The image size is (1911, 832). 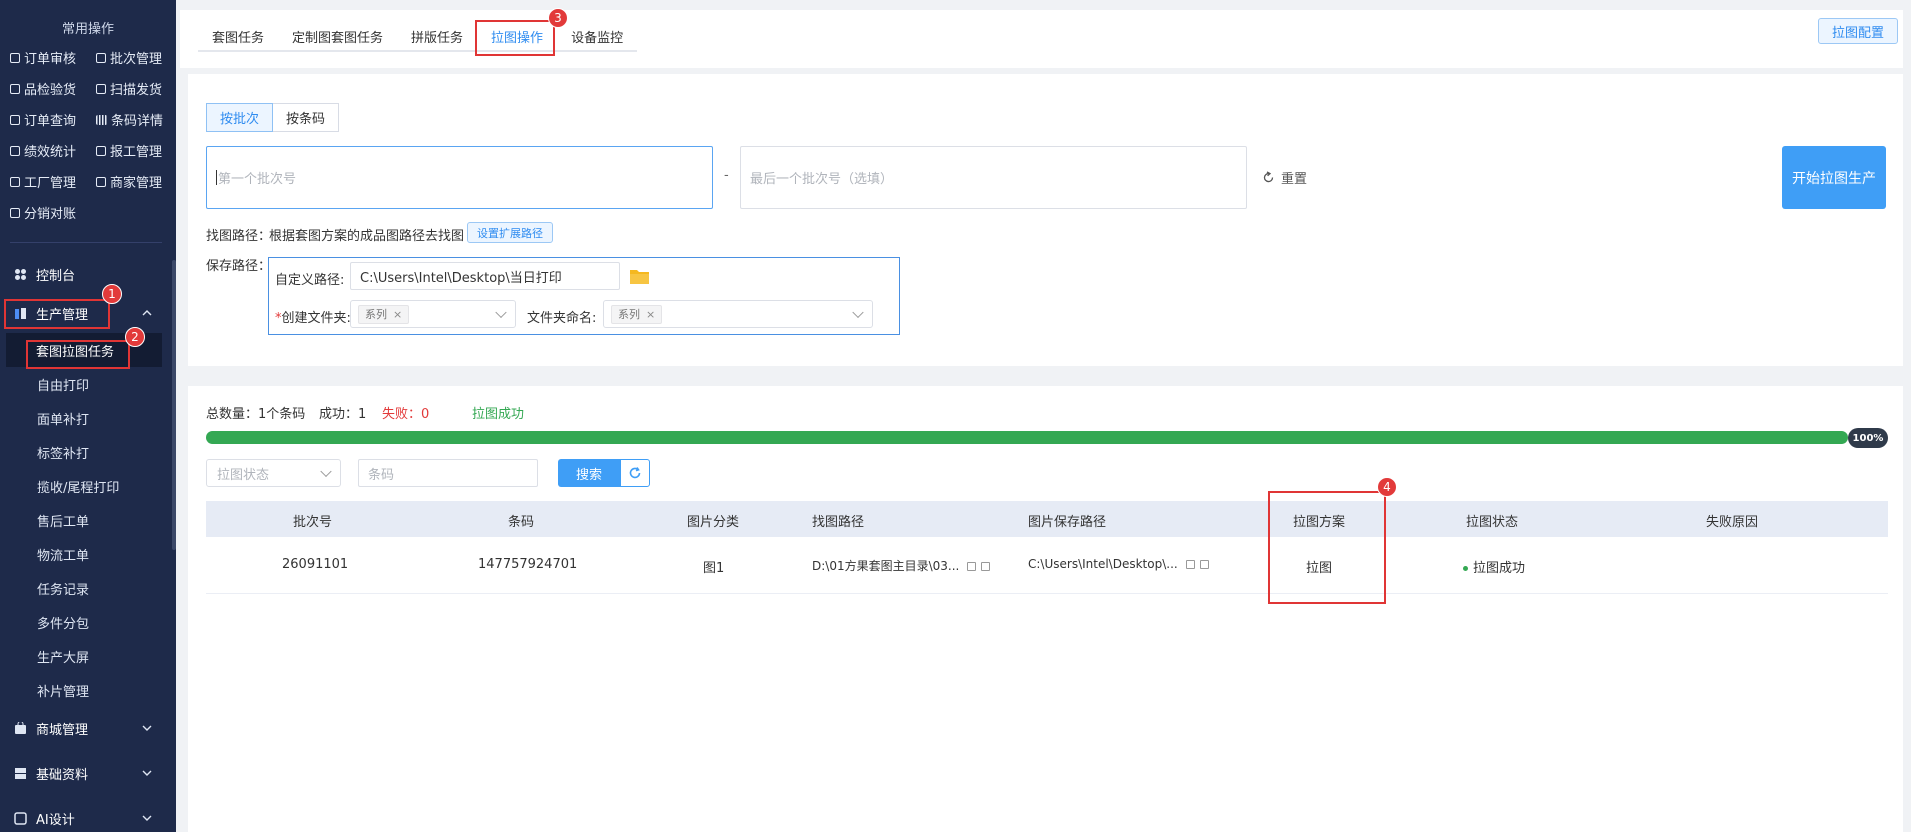 I want to click on search-button: 搜索, so click(x=589, y=473).